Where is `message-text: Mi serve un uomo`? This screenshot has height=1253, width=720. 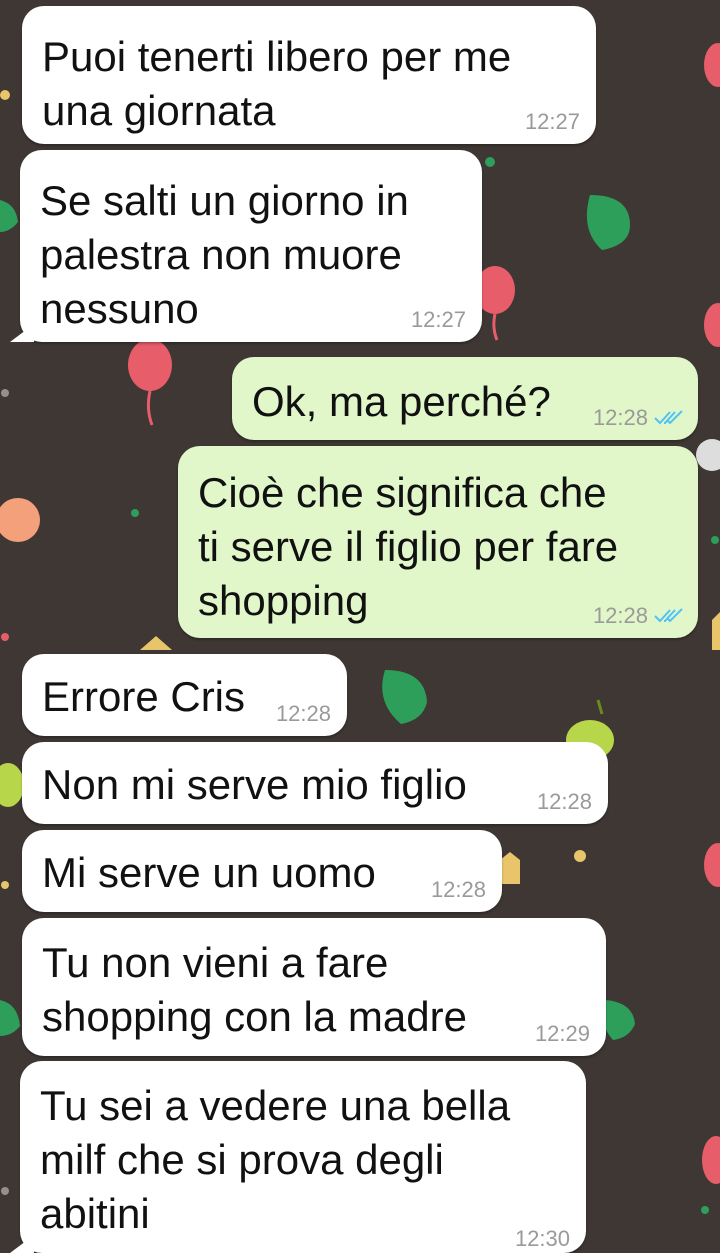
message-text: Mi serve un uomo is located at coordinates (209, 872).